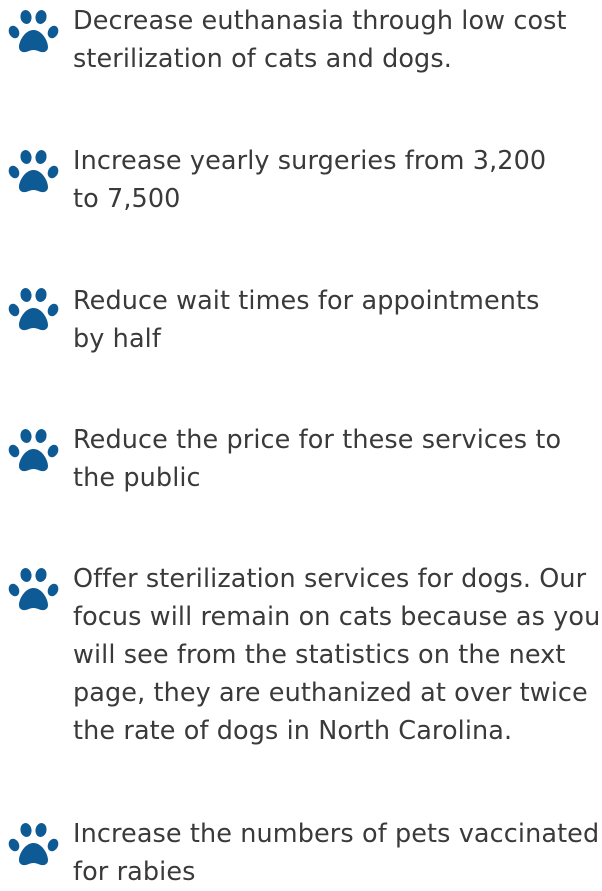 The height and width of the screenshot is (891, 602). I want to click on goal-text-line: to 7,500, so click(127, 199).